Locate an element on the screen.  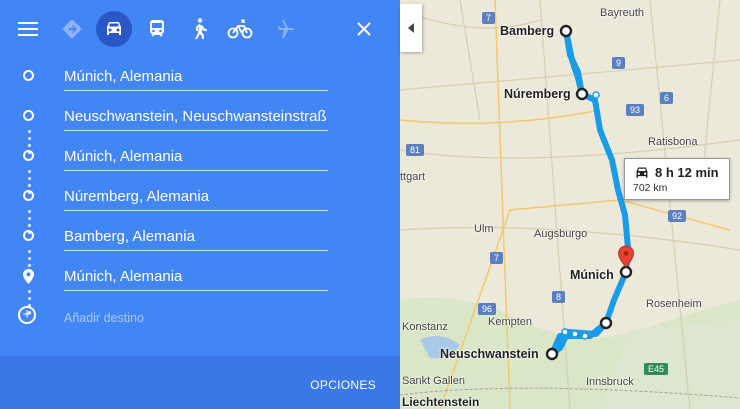
route-distance: 702 km is located at coordinates (650, 188).